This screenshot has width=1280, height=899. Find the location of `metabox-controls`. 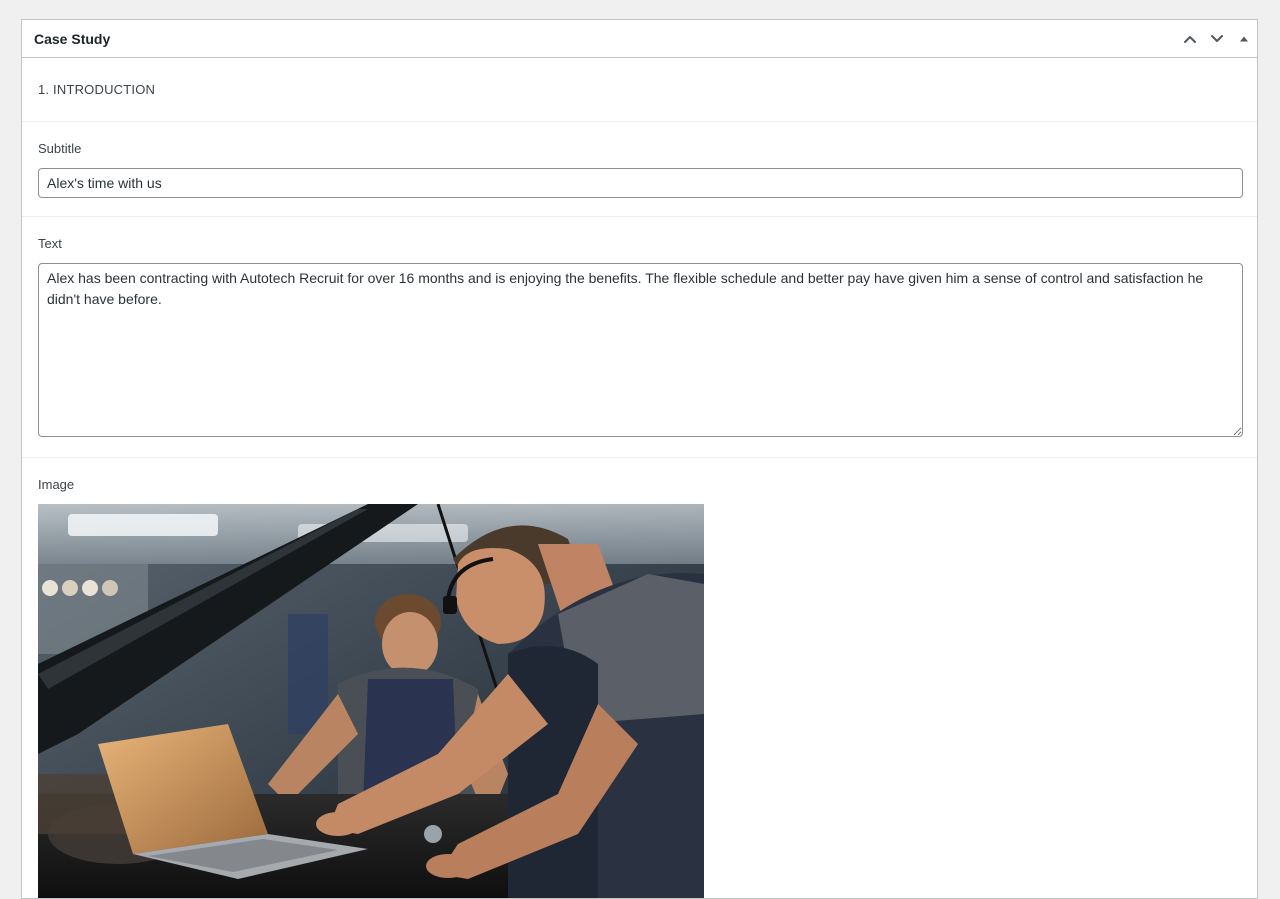

metabox-controls is located at coordinates (1216, 38).